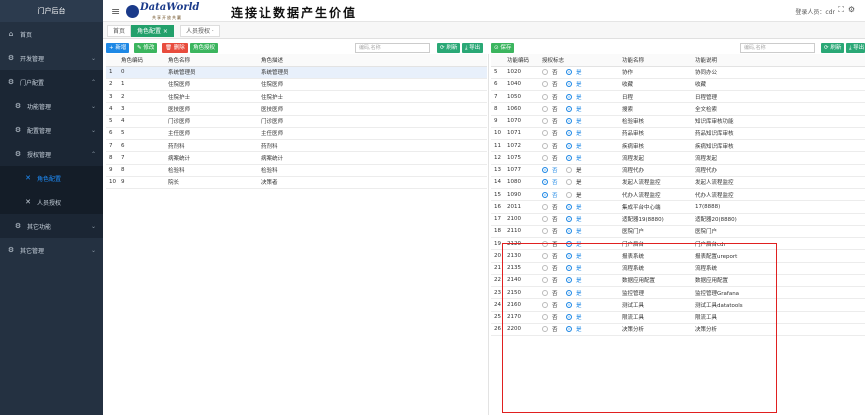  I want to click on table-row: 23 2150 否是监控管理 监控管理Grafana, so click(678, 293).